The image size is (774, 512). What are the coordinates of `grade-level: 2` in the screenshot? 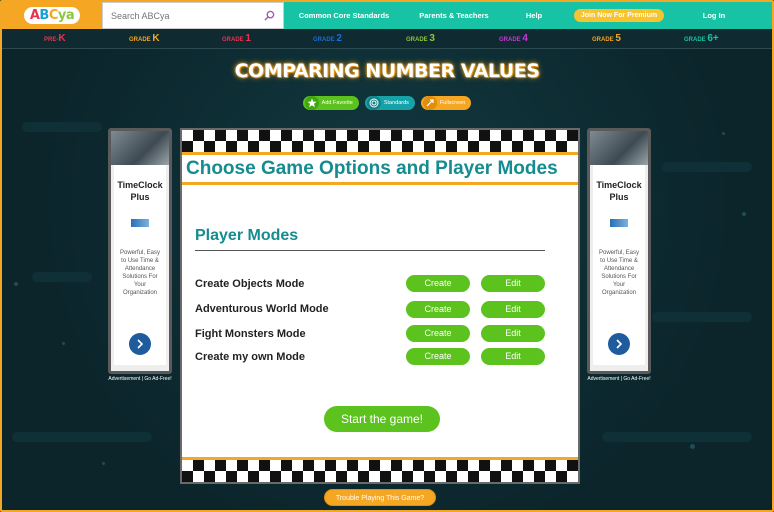 It's located at (339, 38).